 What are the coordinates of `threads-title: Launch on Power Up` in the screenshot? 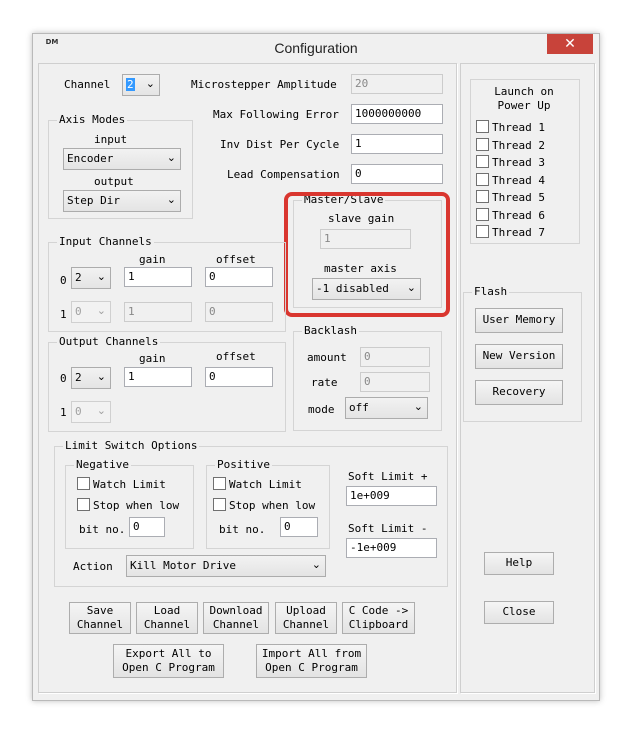 It's located at (524, 98).